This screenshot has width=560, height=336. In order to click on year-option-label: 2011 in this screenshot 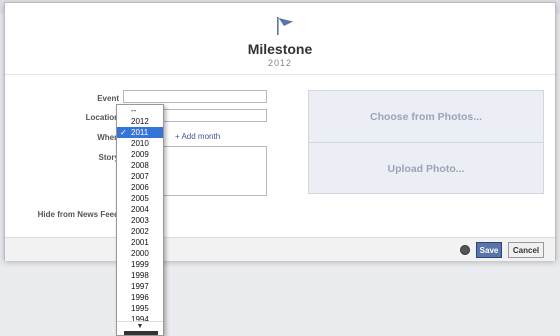, I will do `click(140, 132)`.